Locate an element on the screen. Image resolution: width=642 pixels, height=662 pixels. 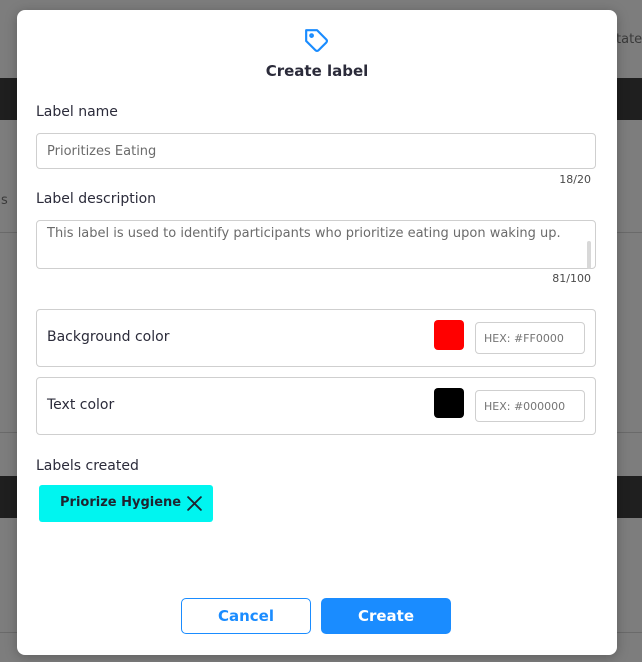
text-color-hex-input is located at coordinates (530, 406).